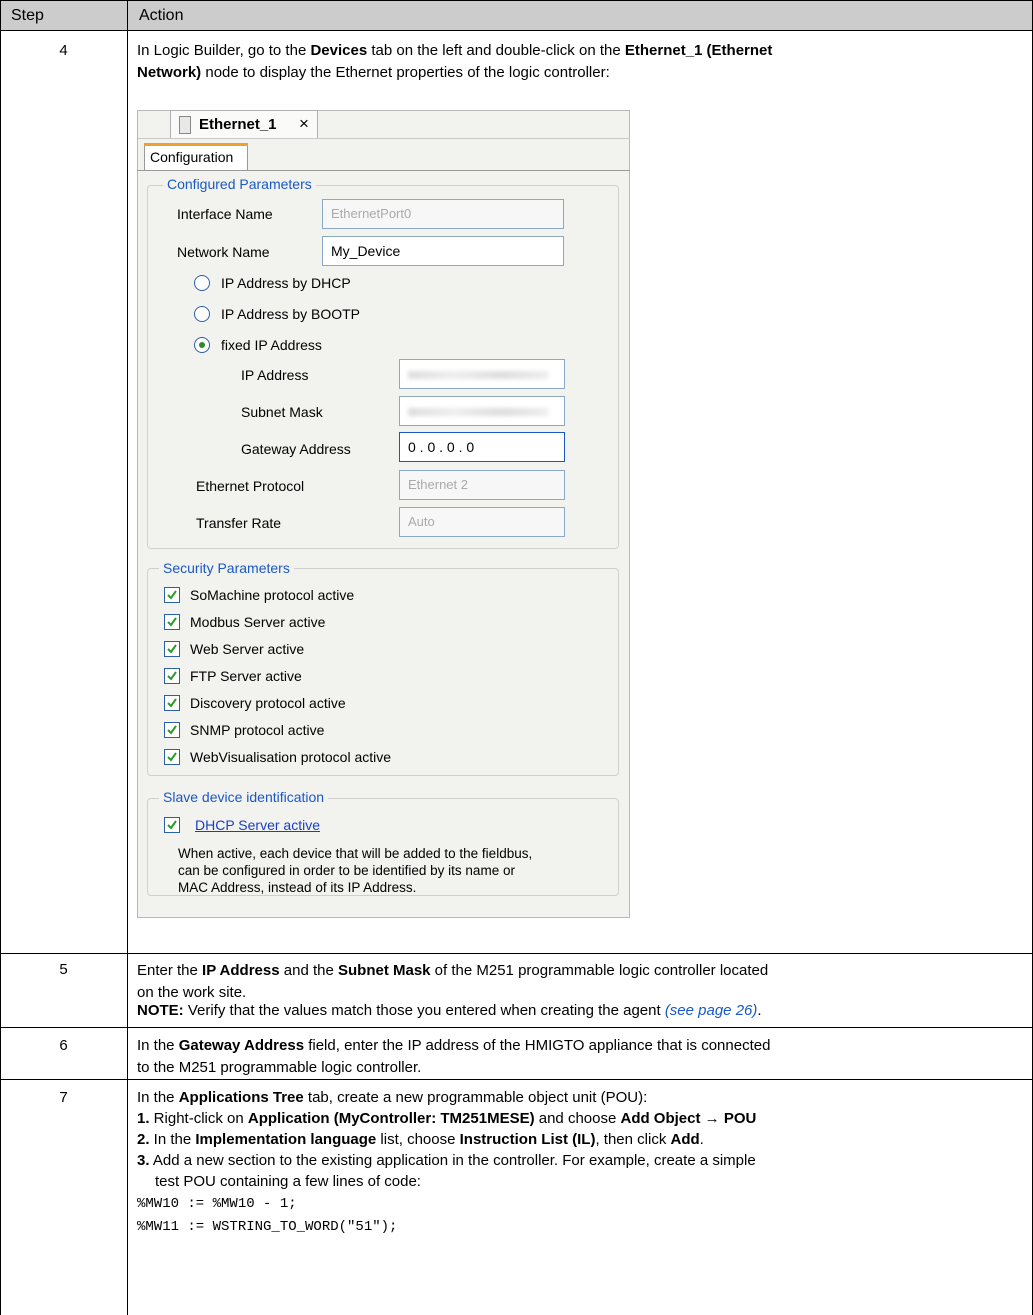 This screenshot has width=1033, height=1315. Describe the element at coordinates (0, 657) in the screenshot. I see `table-left-border` at that location.